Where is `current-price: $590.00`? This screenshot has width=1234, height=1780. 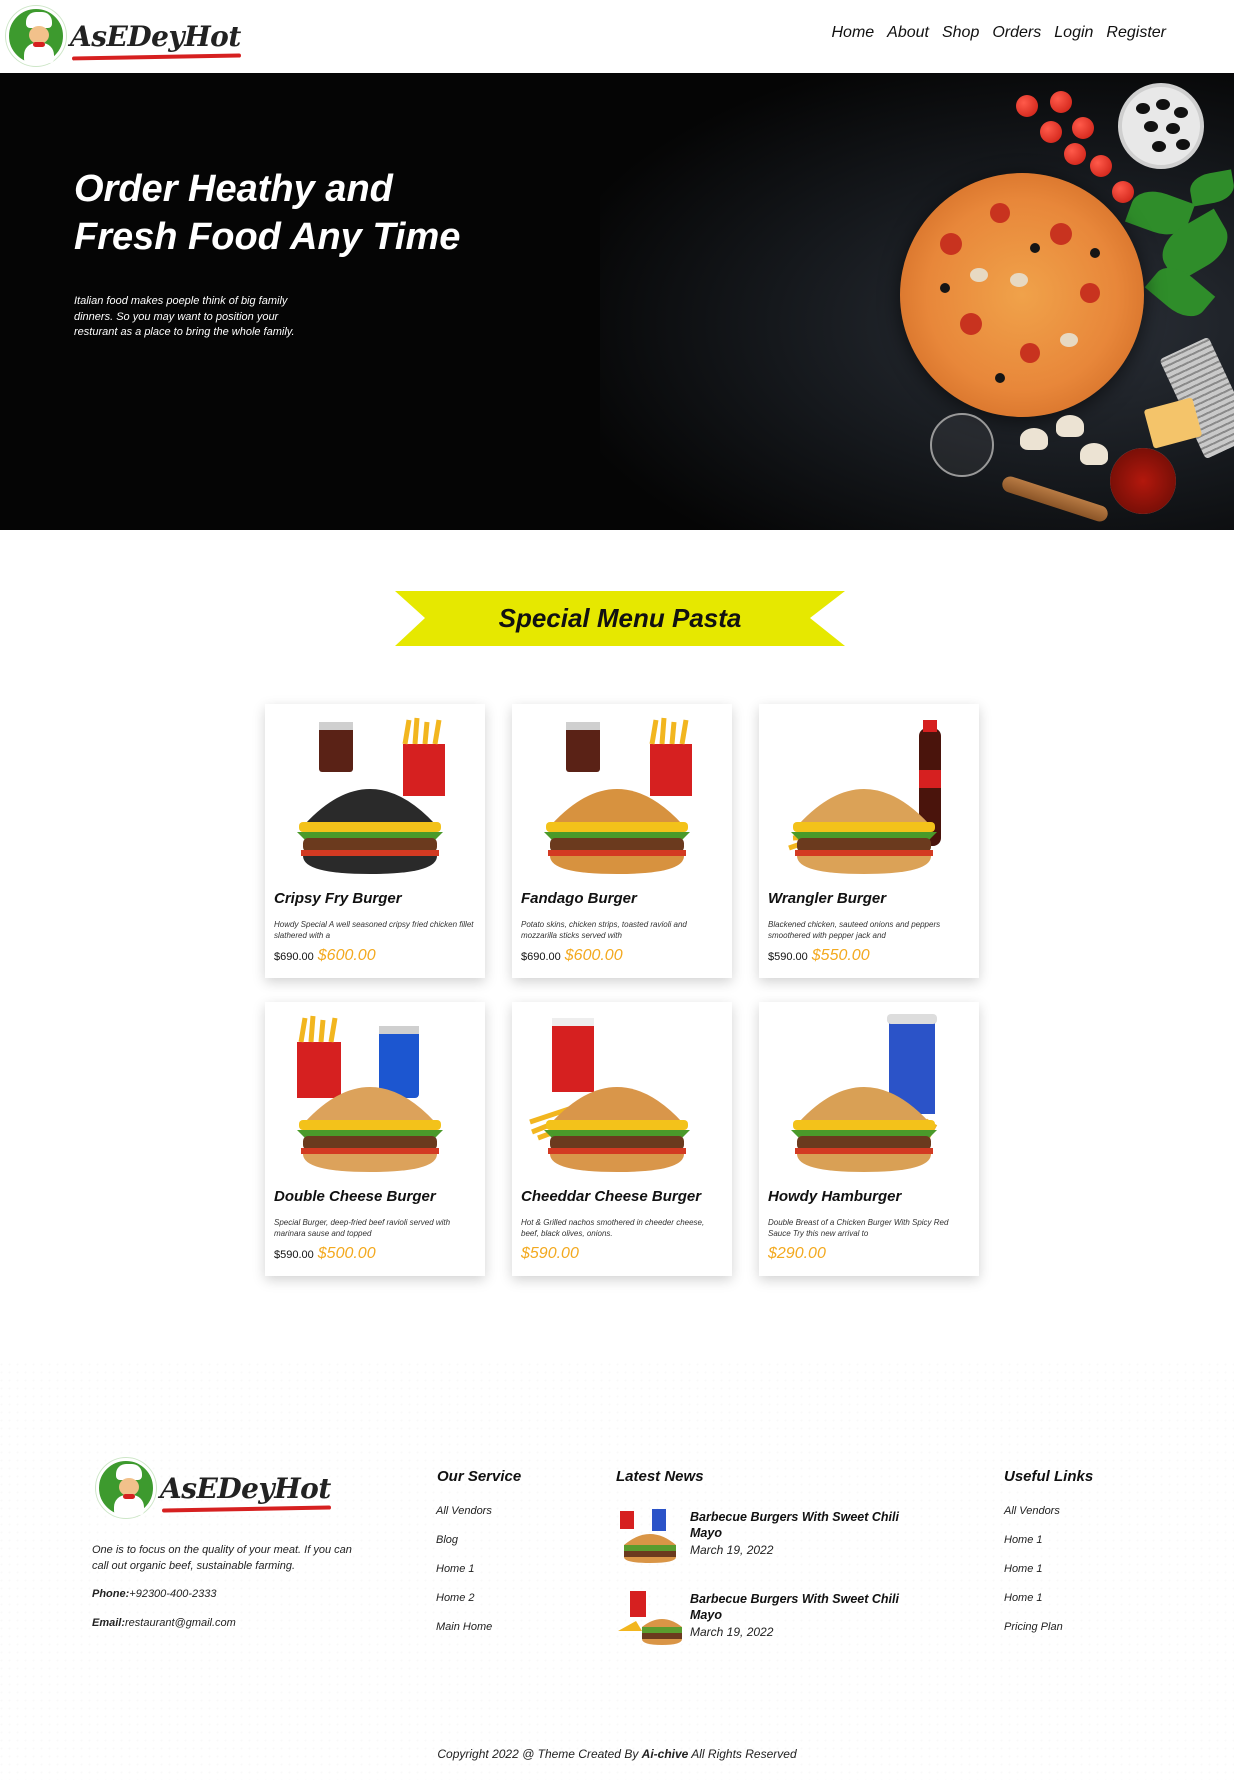 current-price: $590.00 is located at coordinates (550, 1253).